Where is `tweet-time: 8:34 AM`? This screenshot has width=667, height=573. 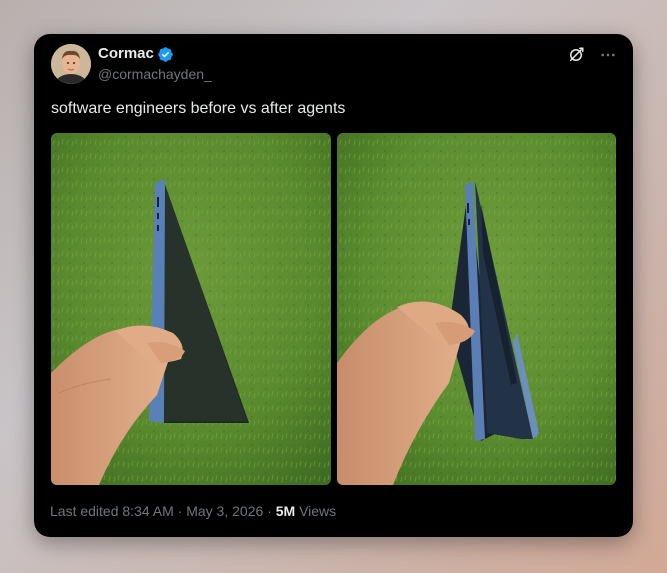 tweet-time: 8:34 AM is located at coordinates (147, 511).